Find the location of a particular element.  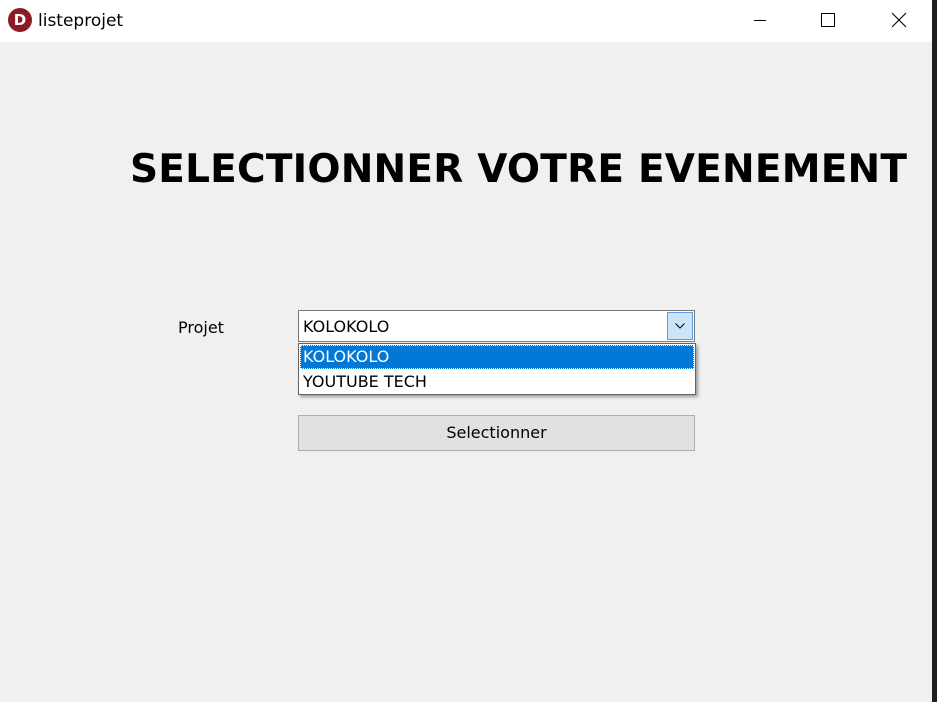

close-icon is located at coordinates (899, 20).